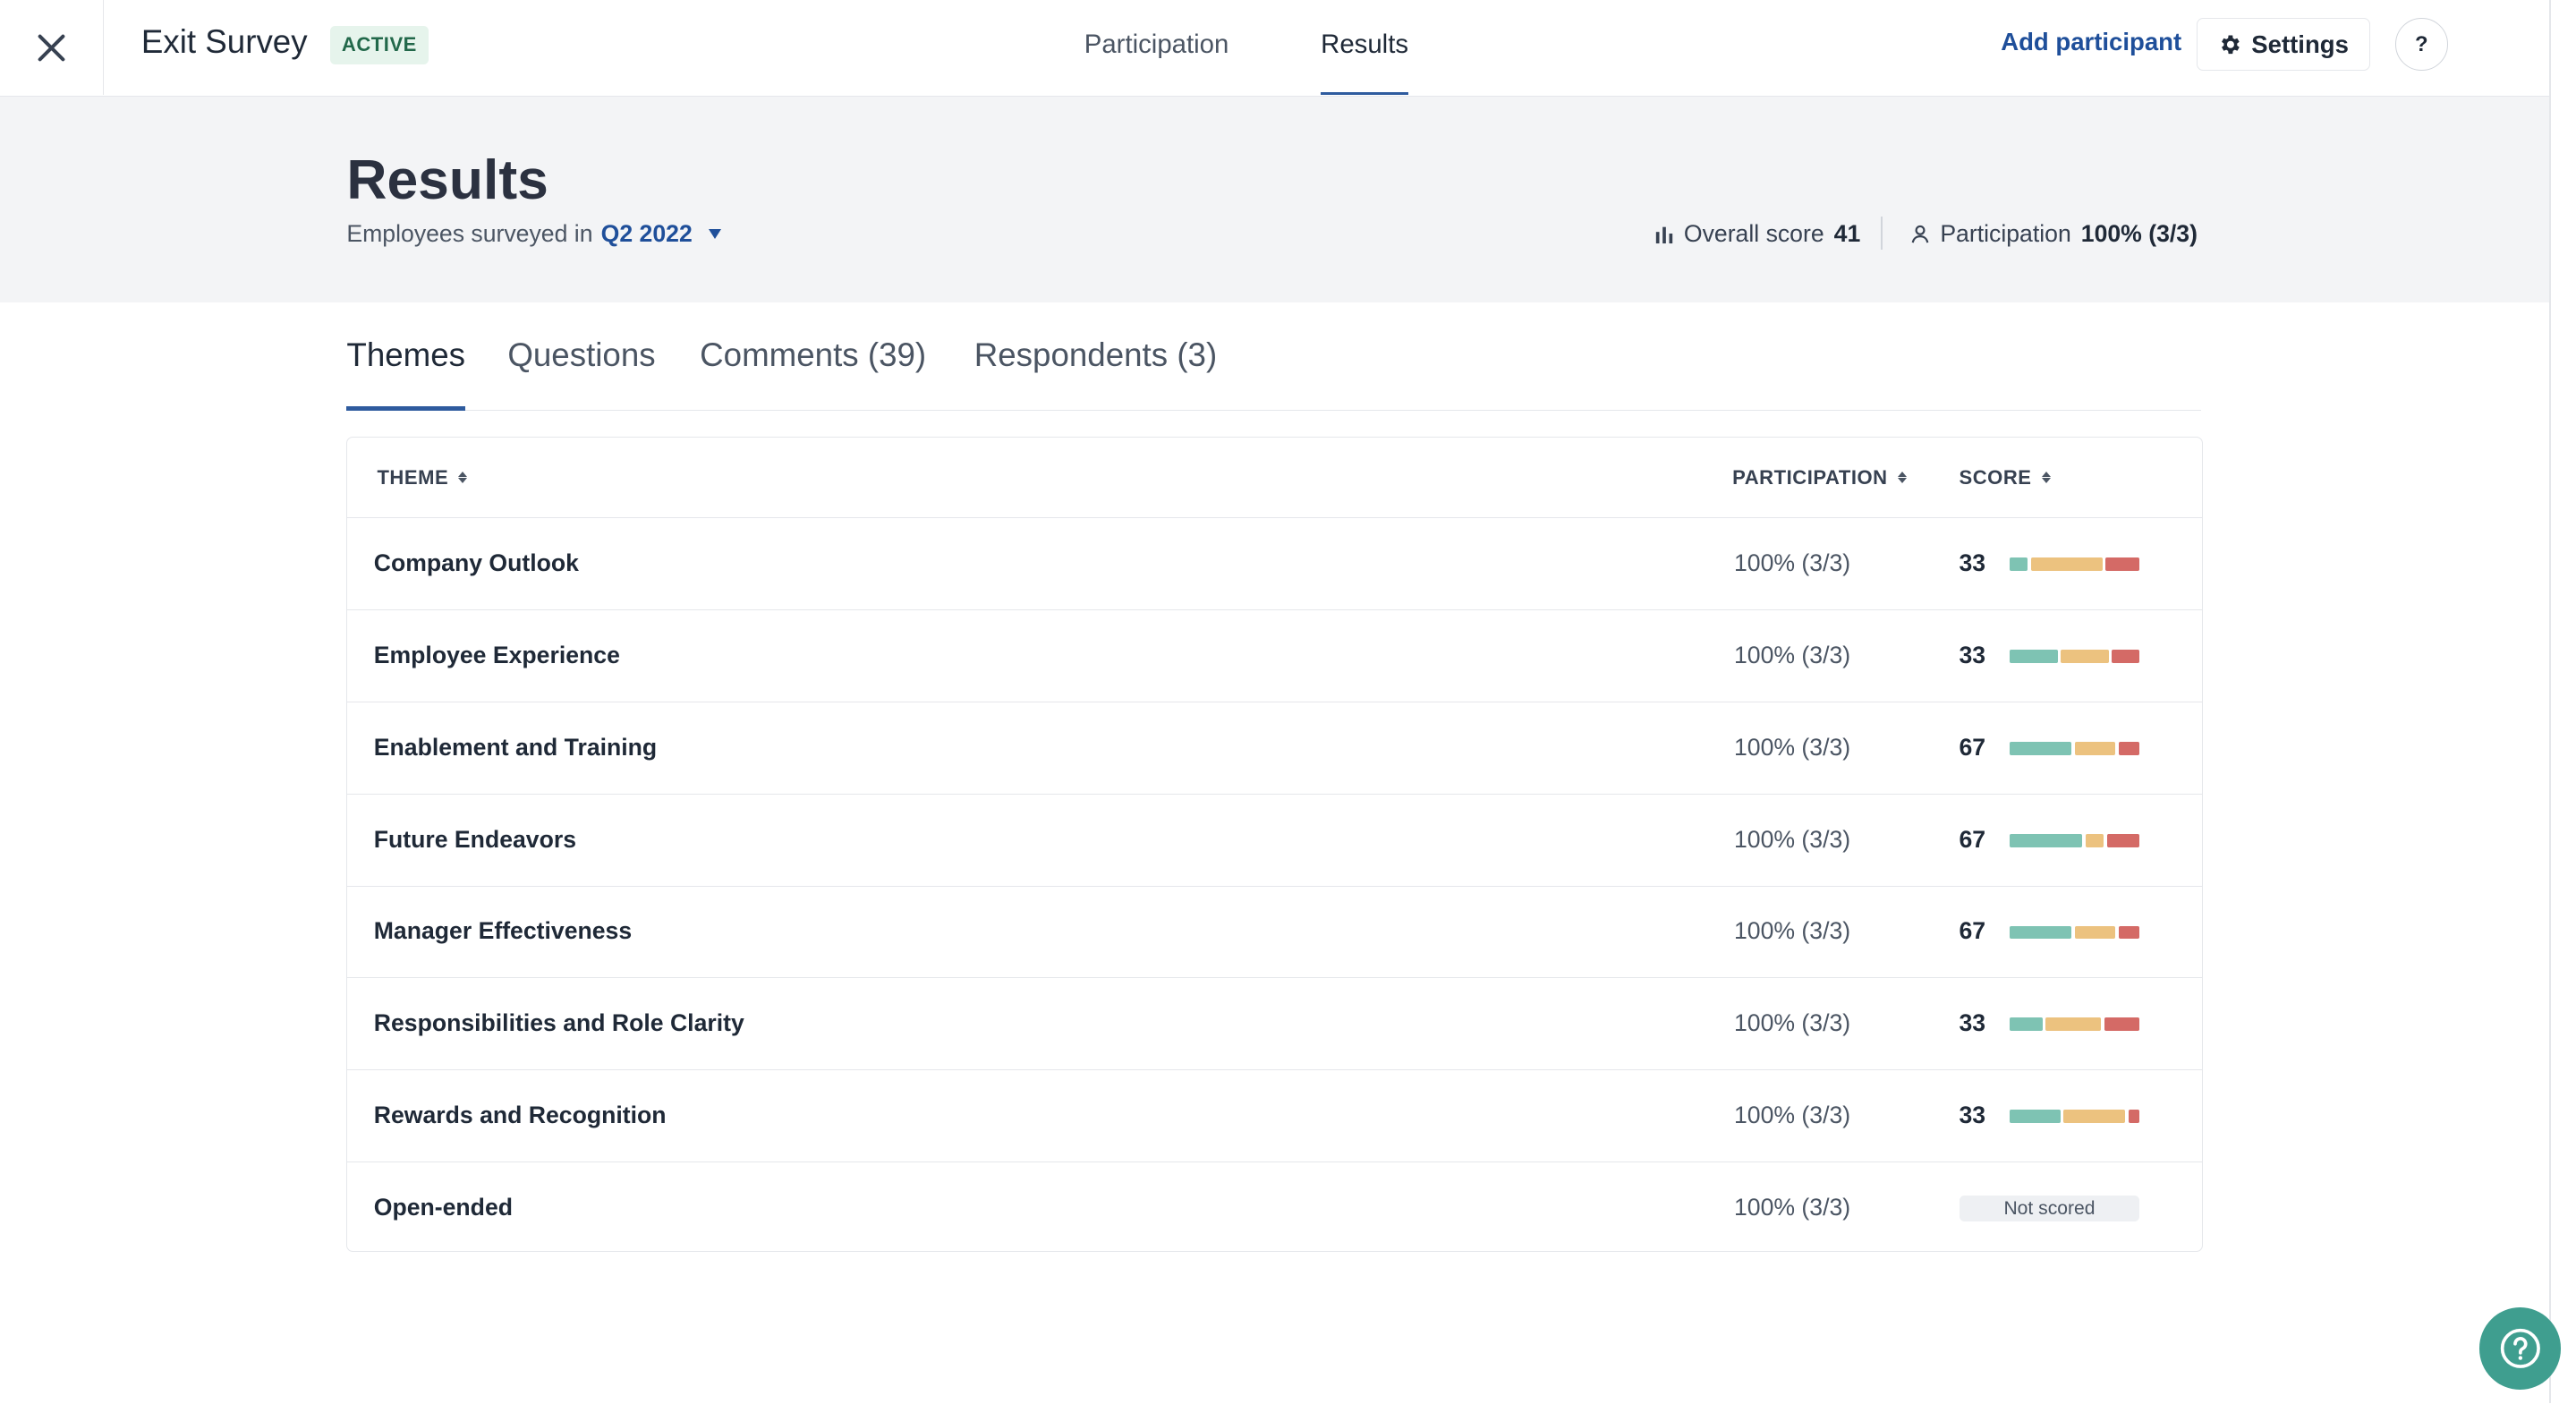 The image size is (2576, 1404). Describe the element at coordinates (503, 931) in the screenshot. I see `theme-name: Manager Effectiveness` at that location.